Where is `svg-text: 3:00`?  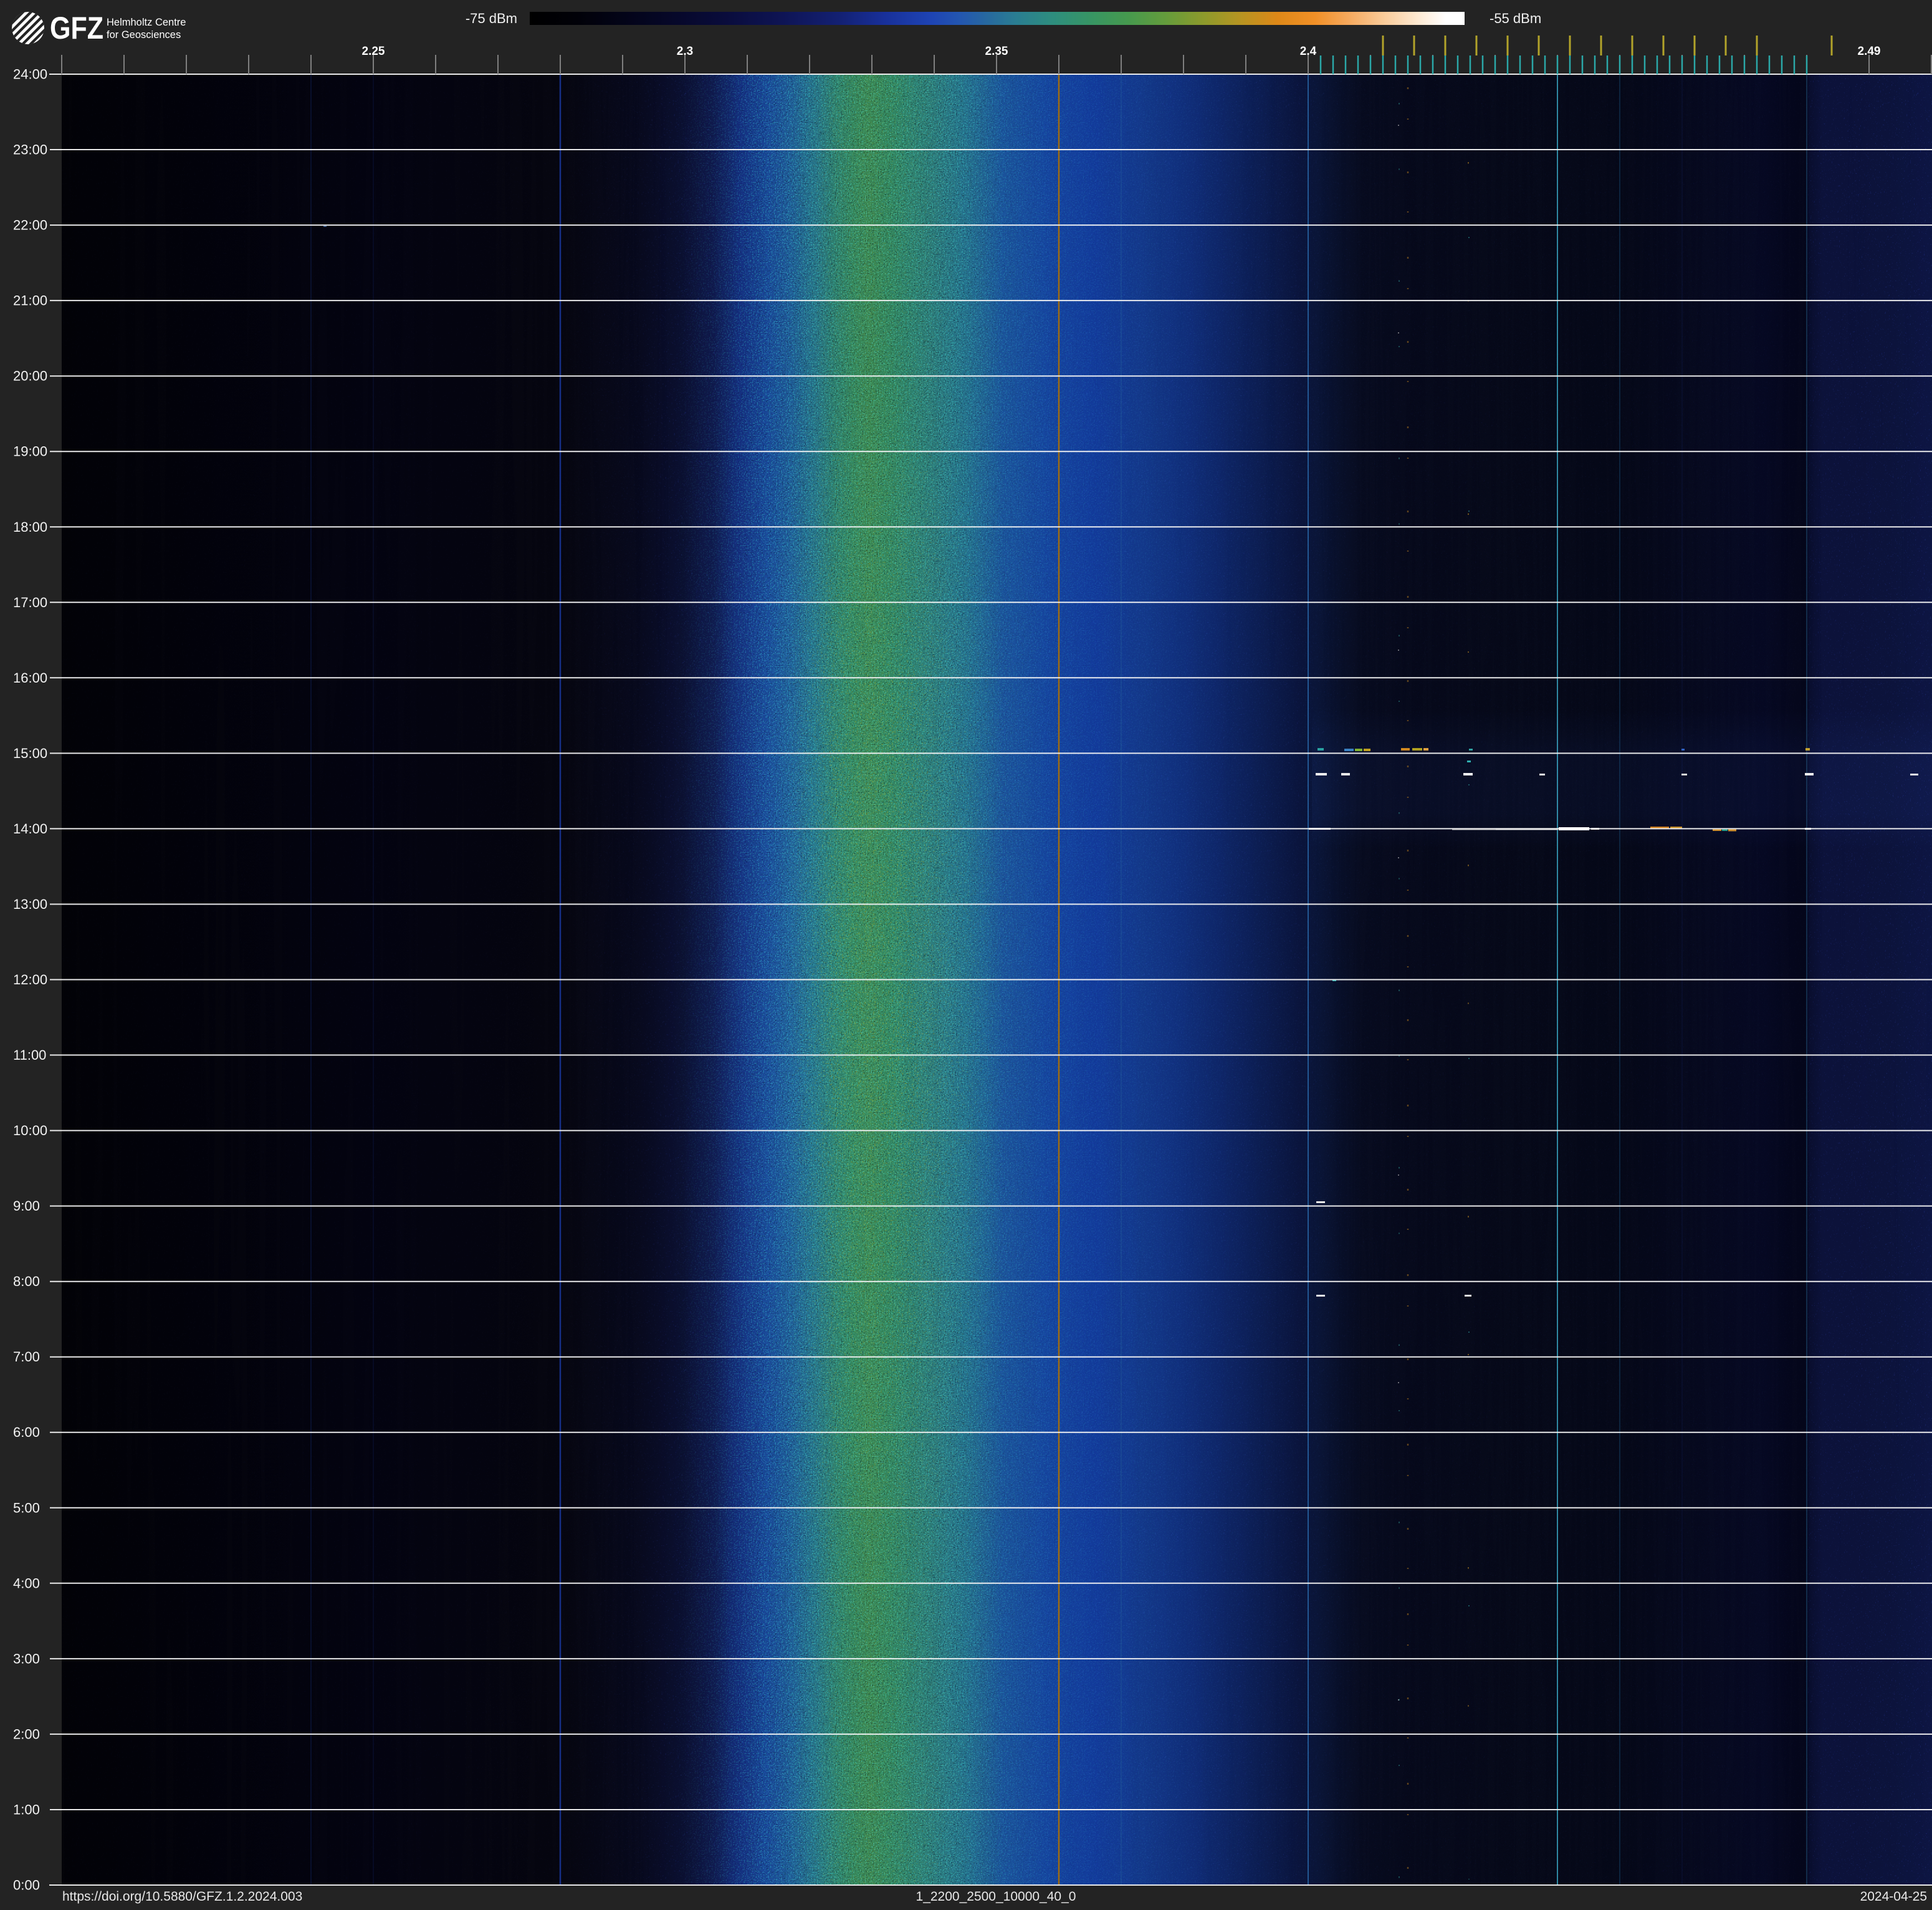 svg-text: 3:00 is located at coordinates (26, 1658).